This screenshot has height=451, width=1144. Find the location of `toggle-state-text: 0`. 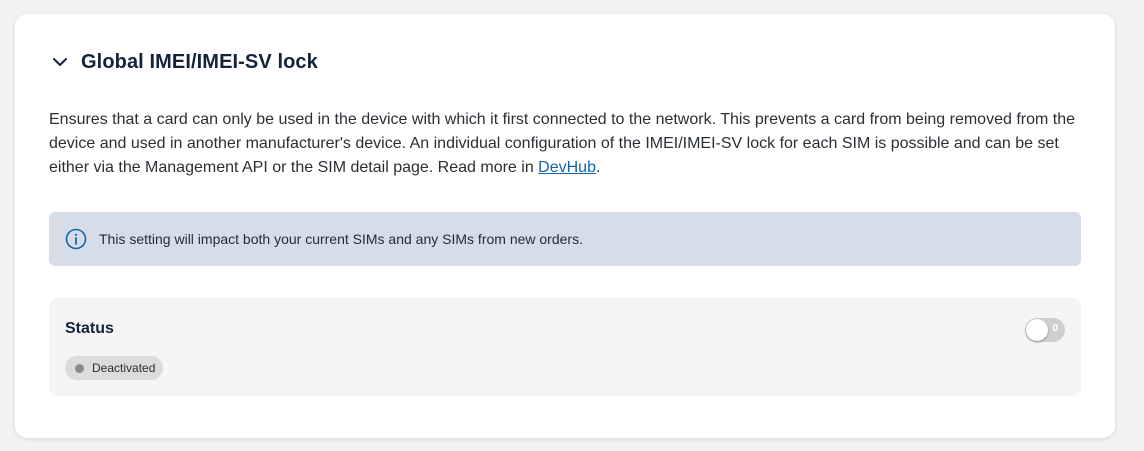

toggle-state-text: 0 is located at coordinates (1055, 328).